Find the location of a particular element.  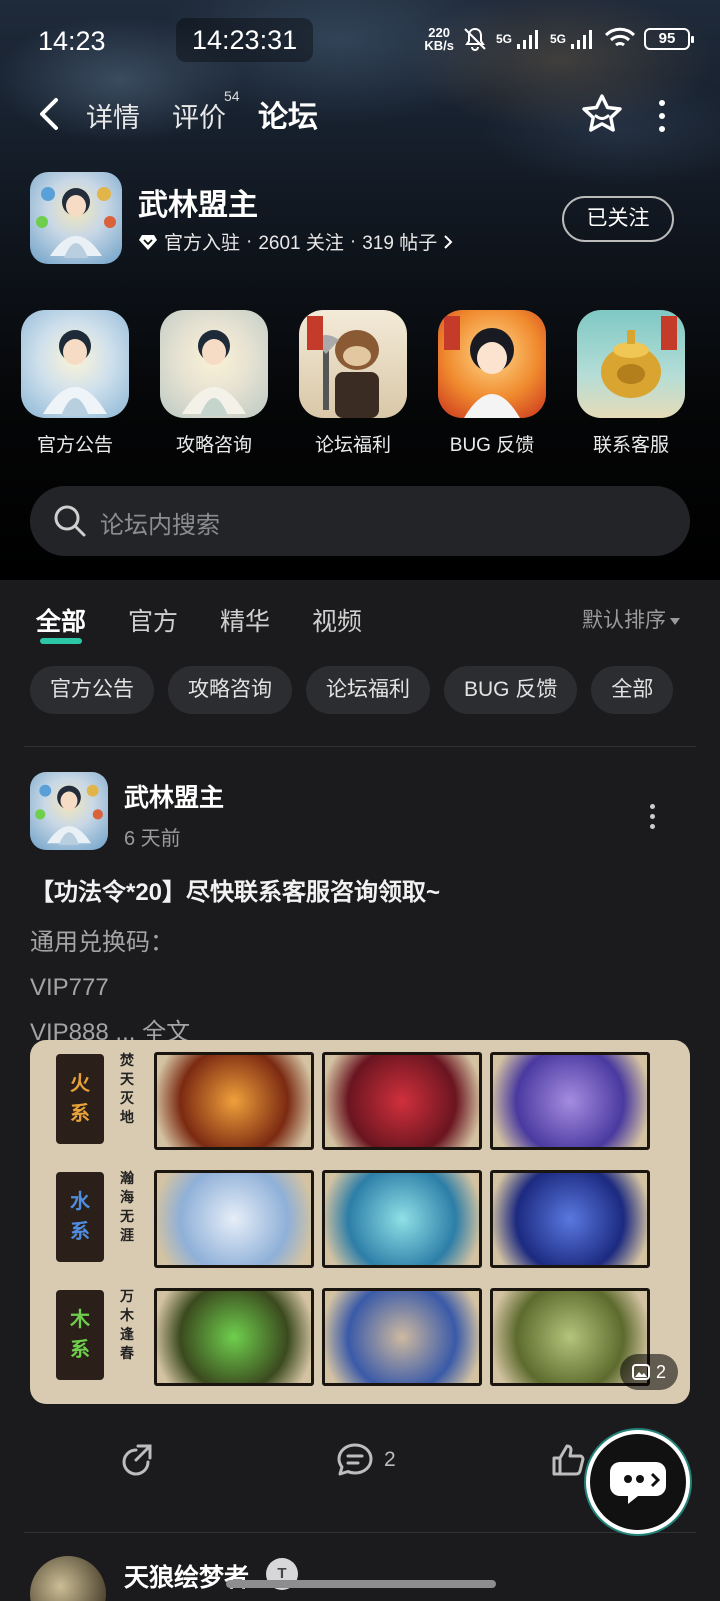

post-title: 【功法令*20】尽快联系客服咨询领取~ is located at coordinates (235, 889).